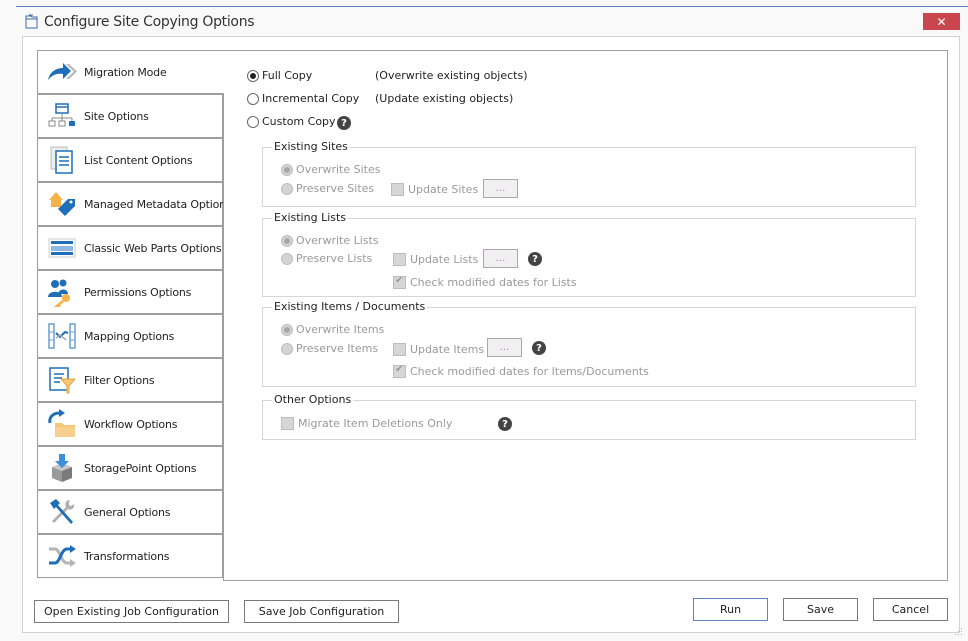 Image resolution: width=968 pixels, height=641 pixels. I want to click on overwrite-sites-label: Overwrite Sites, so click(338, 169).